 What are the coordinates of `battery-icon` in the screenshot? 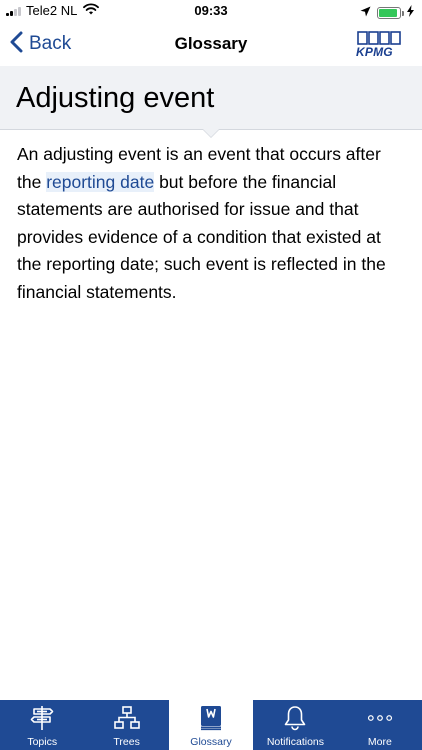 It's located at (390, 13).